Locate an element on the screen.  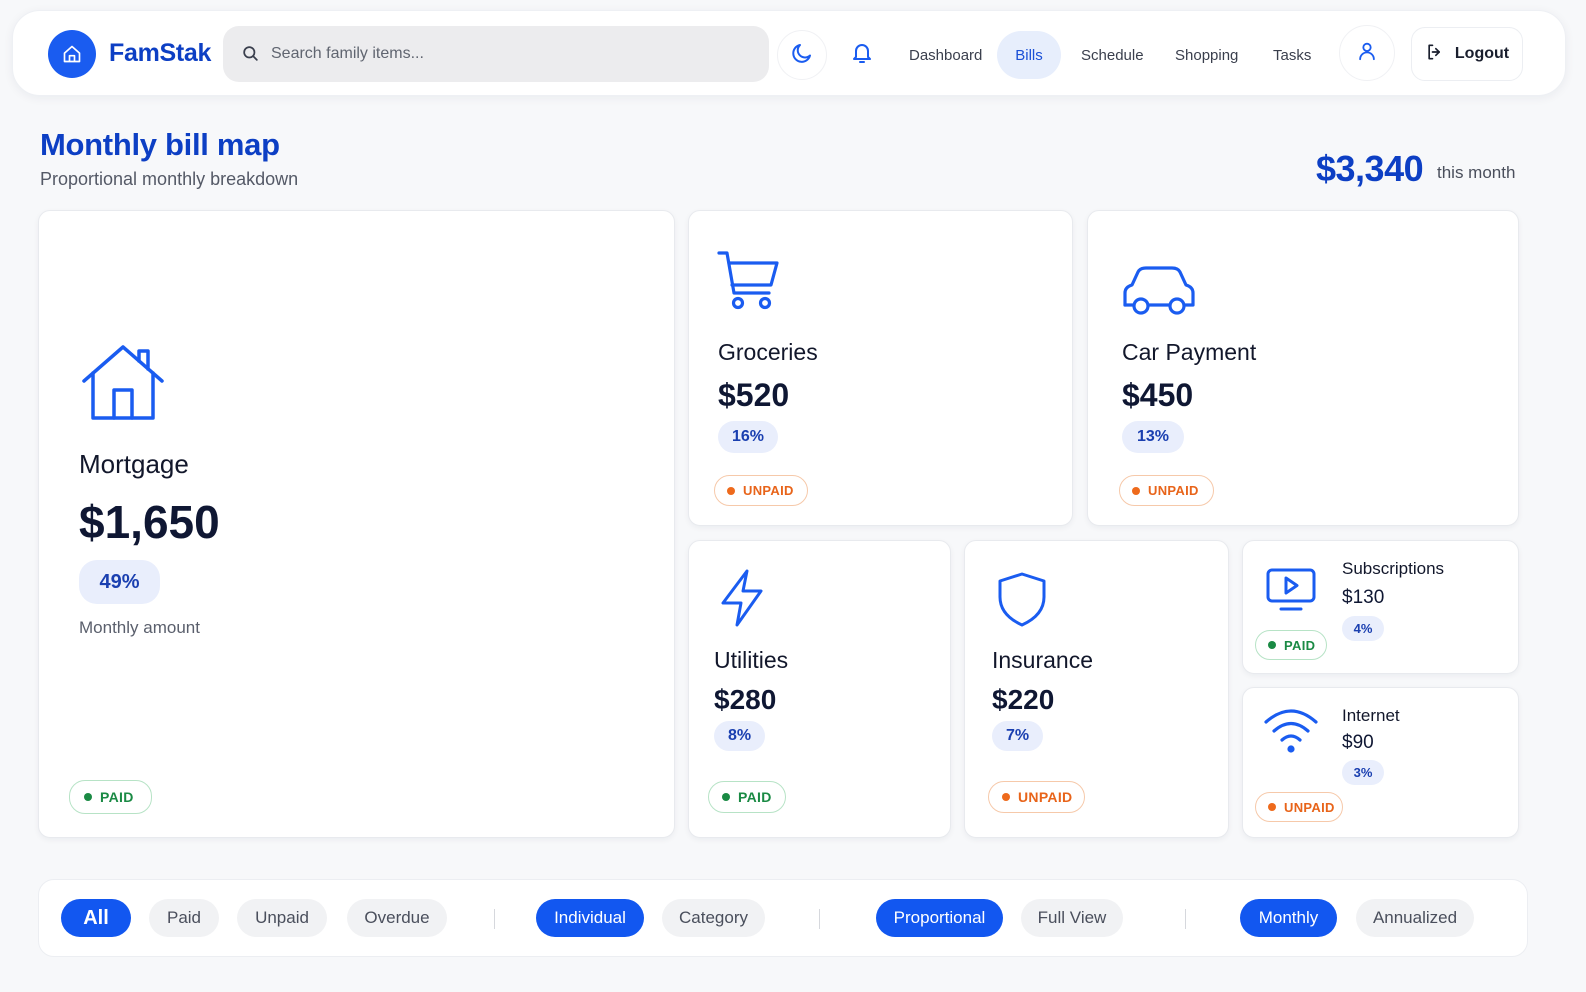
bill-card-insurance: Insurance $220 7% UNPAID is located at coordinates (1096, 689).